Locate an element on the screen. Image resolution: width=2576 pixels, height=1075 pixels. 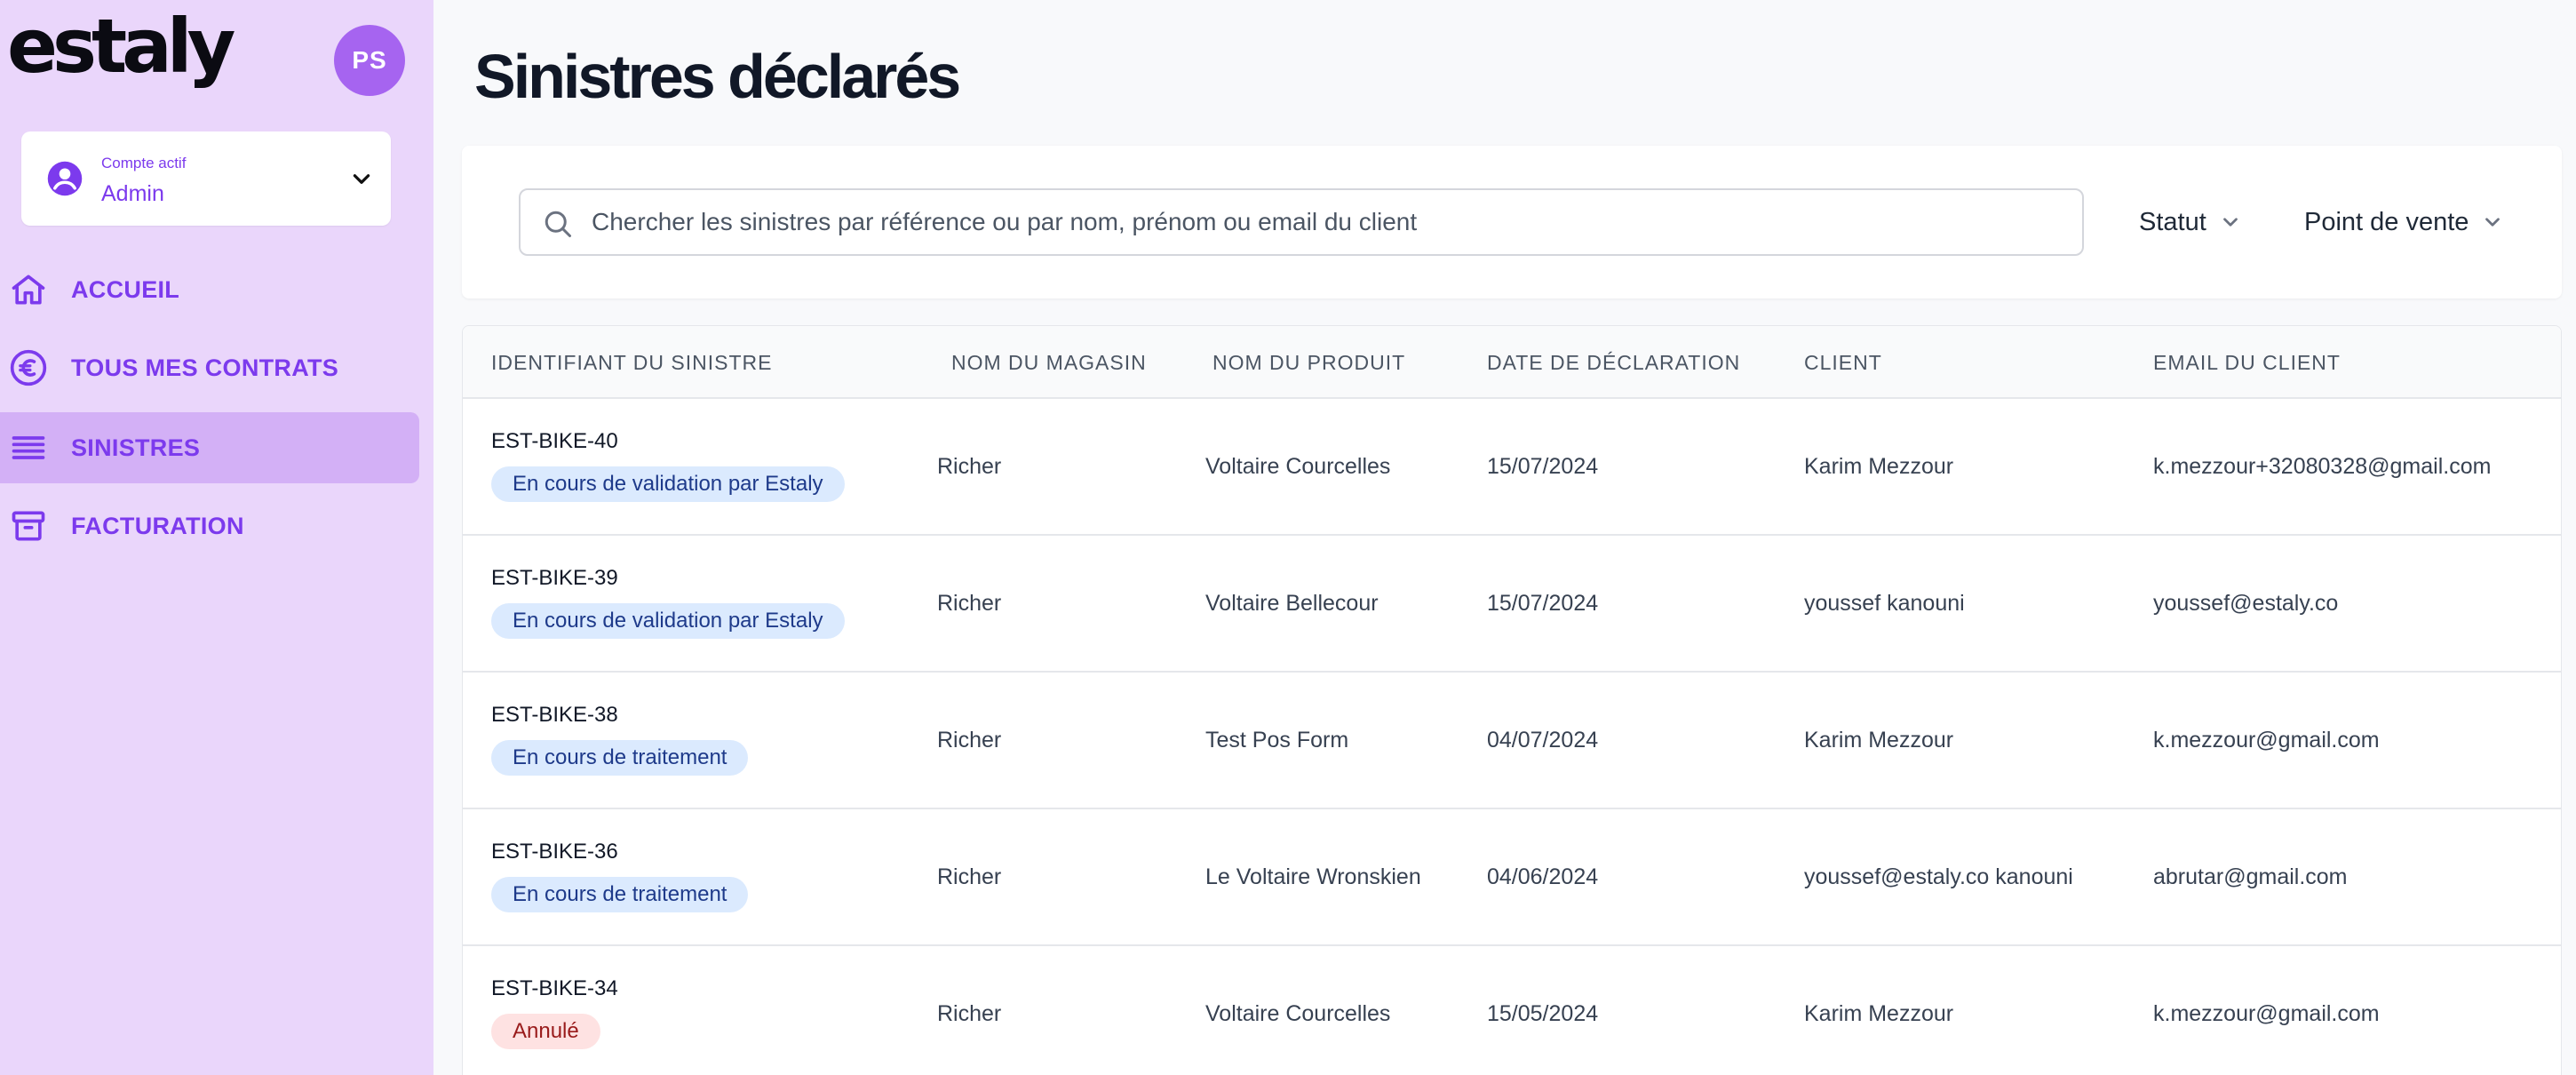
declaration-date: 04/07/2024 is located at coordinates (1543, 740).